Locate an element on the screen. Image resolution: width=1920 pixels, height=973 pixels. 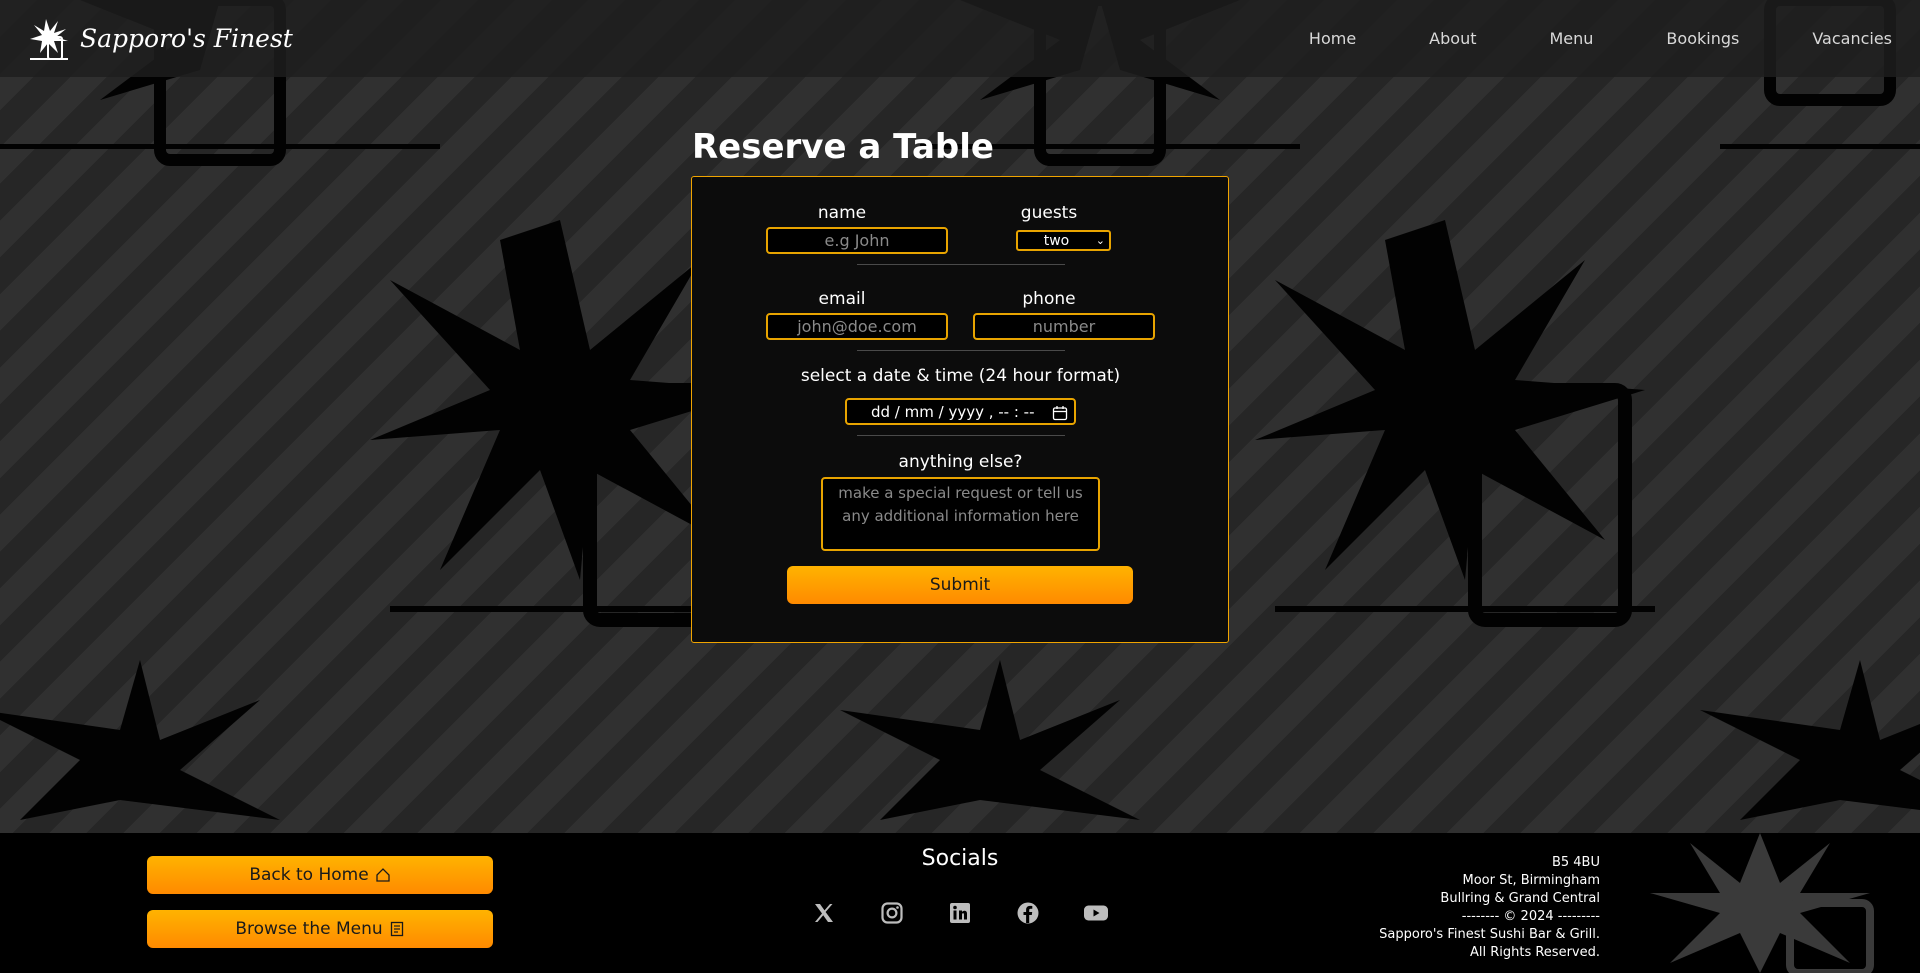
name-label: name is located at coordinates (842, 213).